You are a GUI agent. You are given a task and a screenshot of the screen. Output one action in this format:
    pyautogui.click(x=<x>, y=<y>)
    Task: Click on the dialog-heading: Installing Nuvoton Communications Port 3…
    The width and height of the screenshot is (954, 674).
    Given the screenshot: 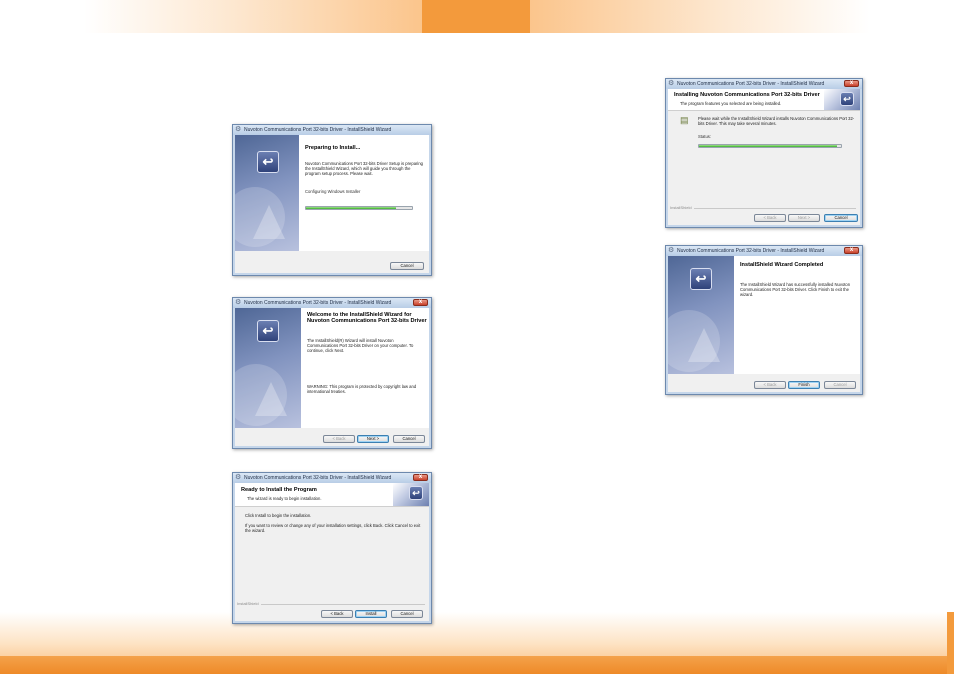 What is the action you would take?
    pyautogui.click(x=747, y=95)
    